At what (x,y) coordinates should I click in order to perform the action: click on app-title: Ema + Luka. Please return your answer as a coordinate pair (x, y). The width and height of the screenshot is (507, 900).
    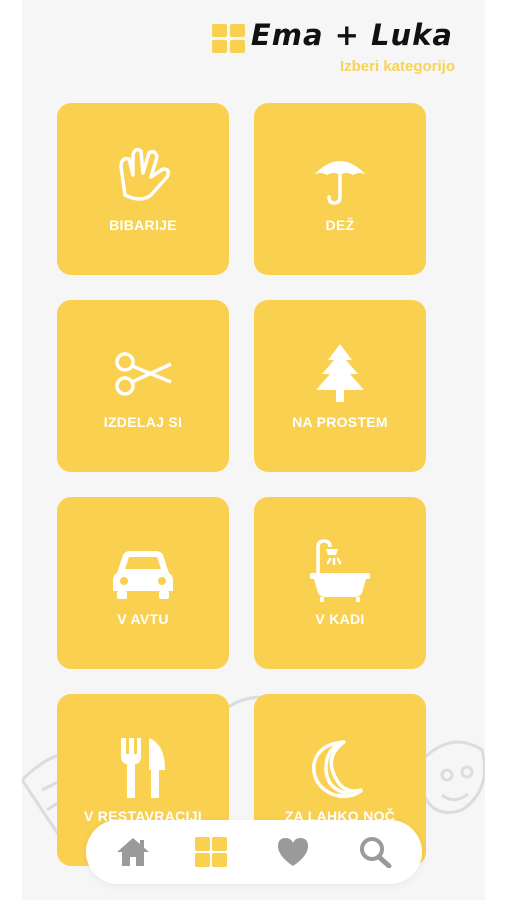
    Looking at the image, I should click on (351, 35).